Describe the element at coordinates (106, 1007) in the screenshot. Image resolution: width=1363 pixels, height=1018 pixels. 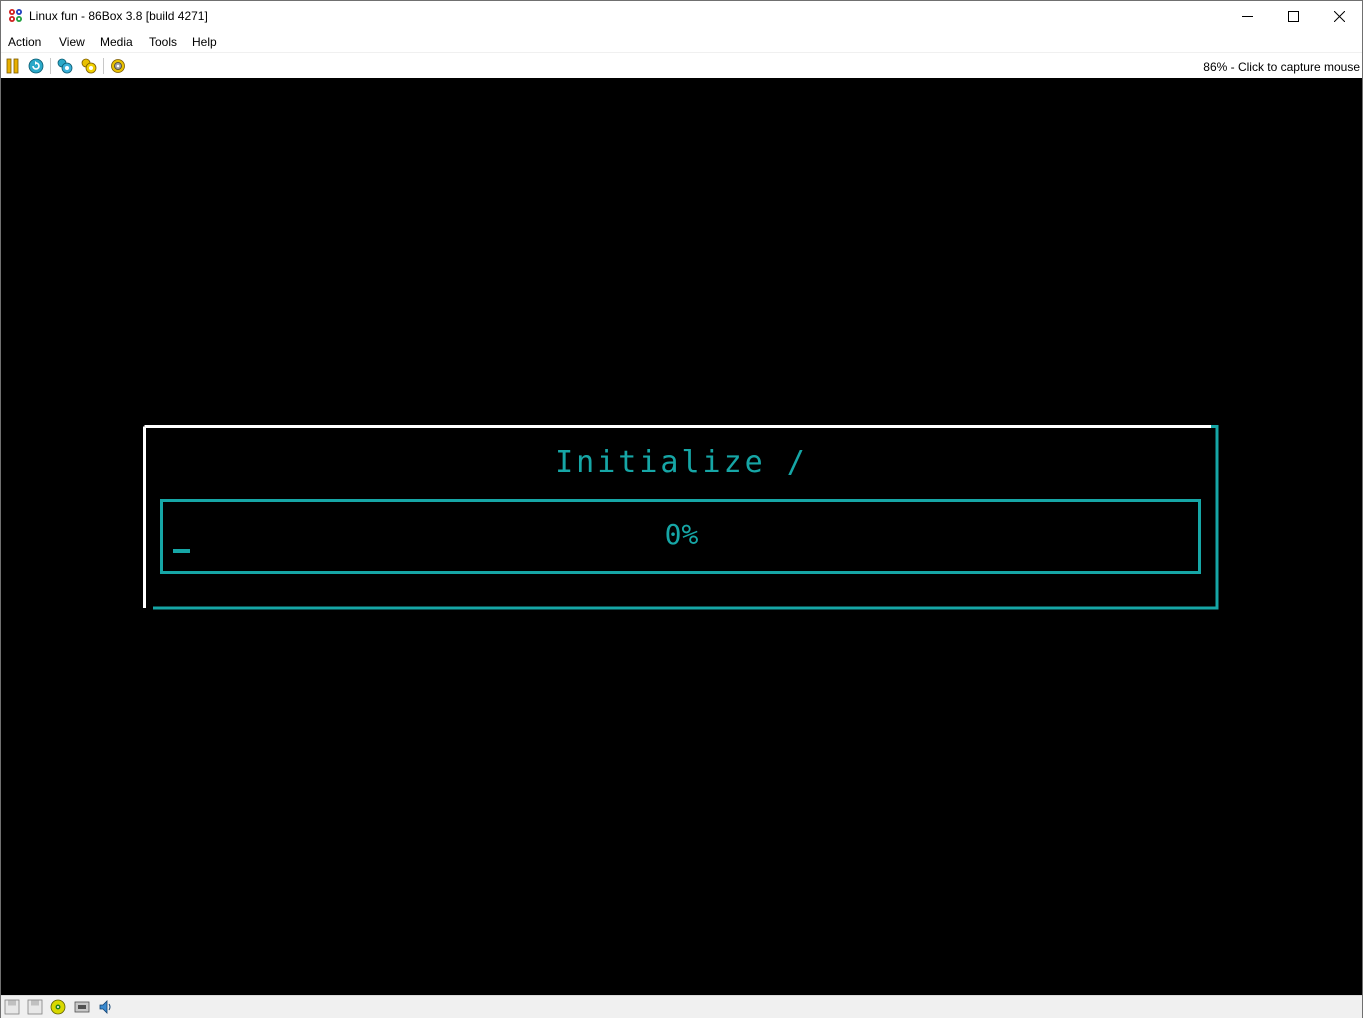
I see `sound-icon` at that location.